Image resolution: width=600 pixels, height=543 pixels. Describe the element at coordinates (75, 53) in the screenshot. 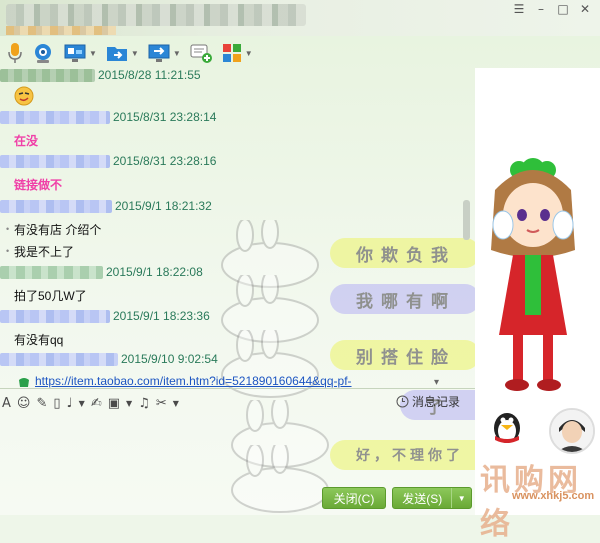

I see `screen-share-icon` at that location.